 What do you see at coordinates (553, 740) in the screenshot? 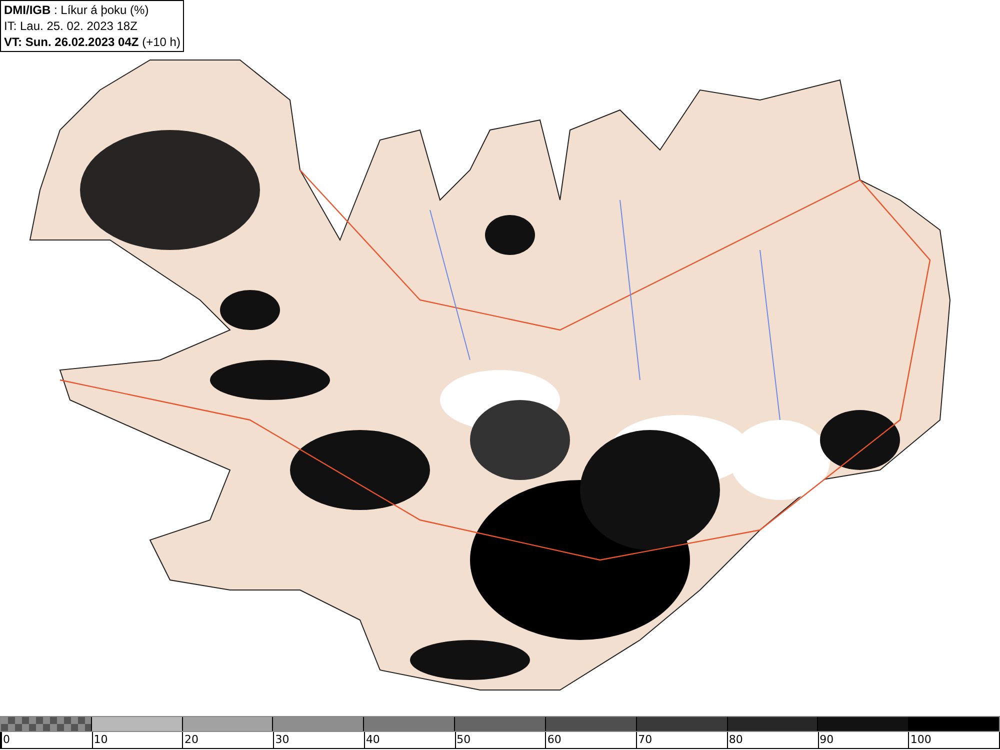
I see `legend-label: 60` at bounding box center [553, 740].